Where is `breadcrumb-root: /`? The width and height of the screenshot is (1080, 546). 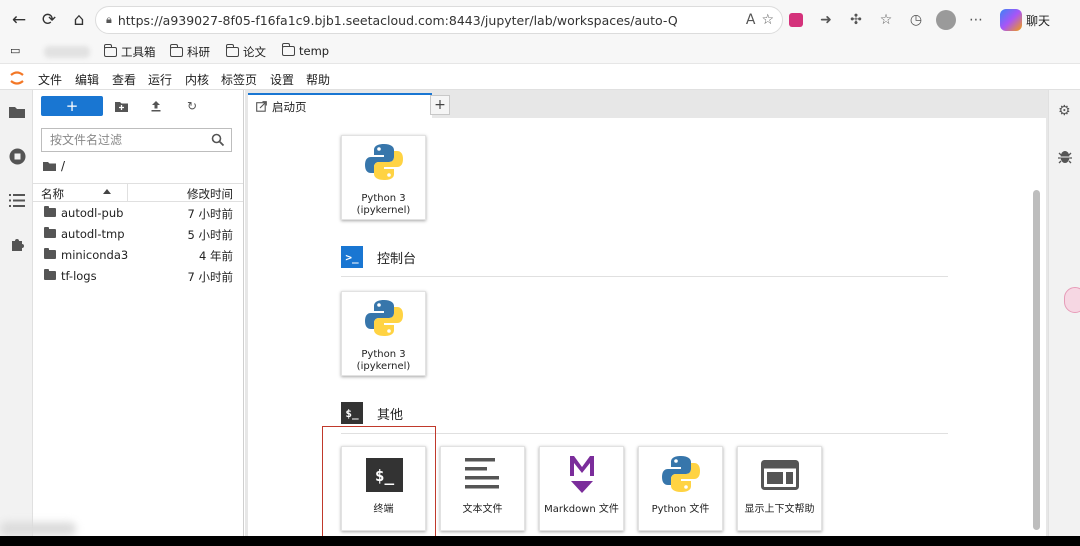
breadcrumb-root: / is located at coordinates (63, 166).